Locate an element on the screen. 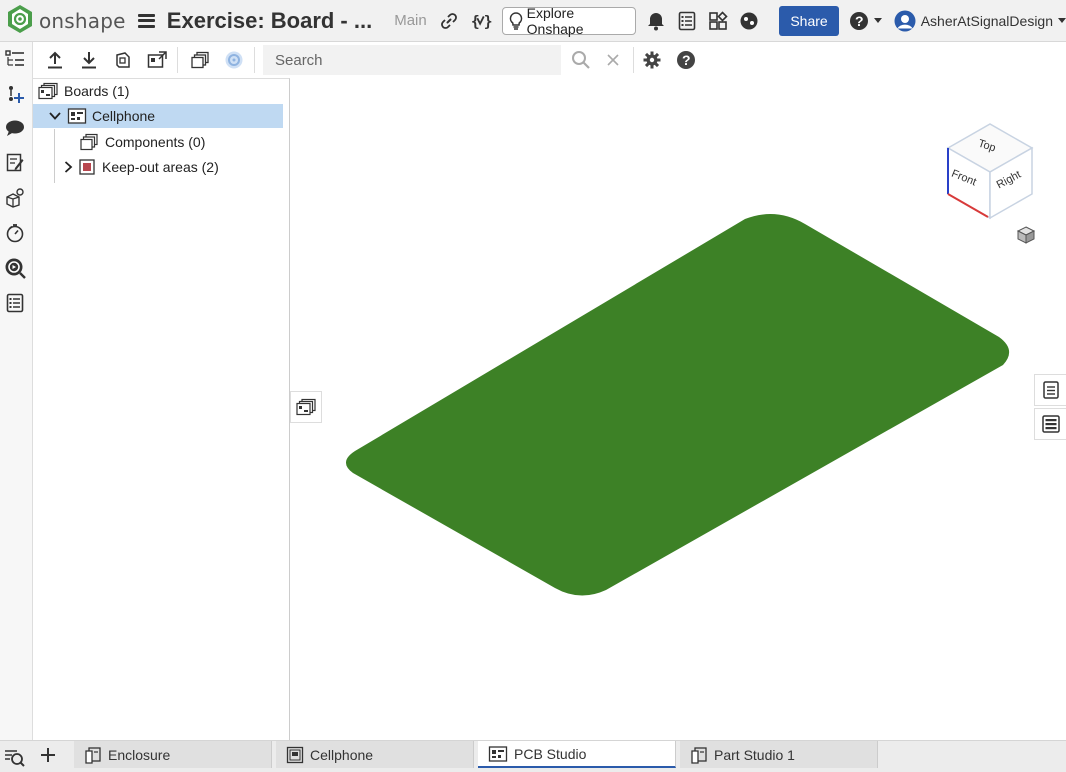  bill-of-materials-icon is located at coordinates (1050, 424).